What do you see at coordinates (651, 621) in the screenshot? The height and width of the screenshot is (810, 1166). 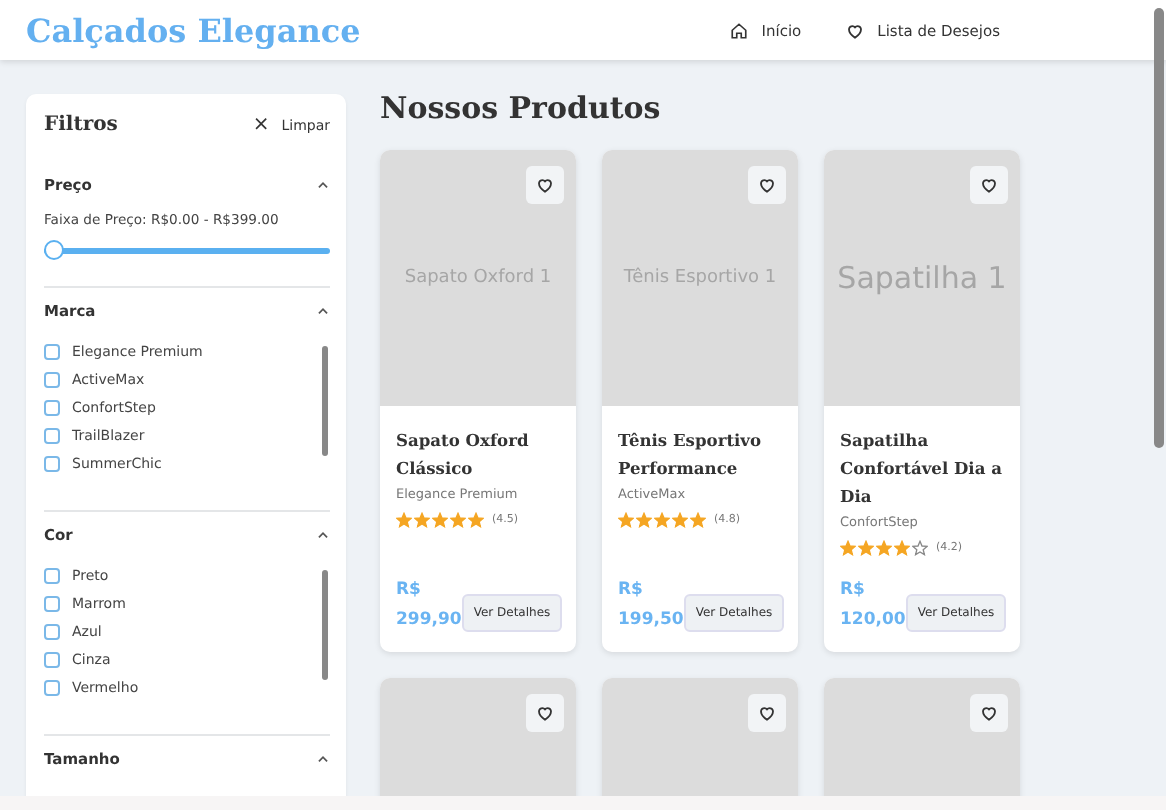 I see `price: 199,50` at bounding box center [651, 621].